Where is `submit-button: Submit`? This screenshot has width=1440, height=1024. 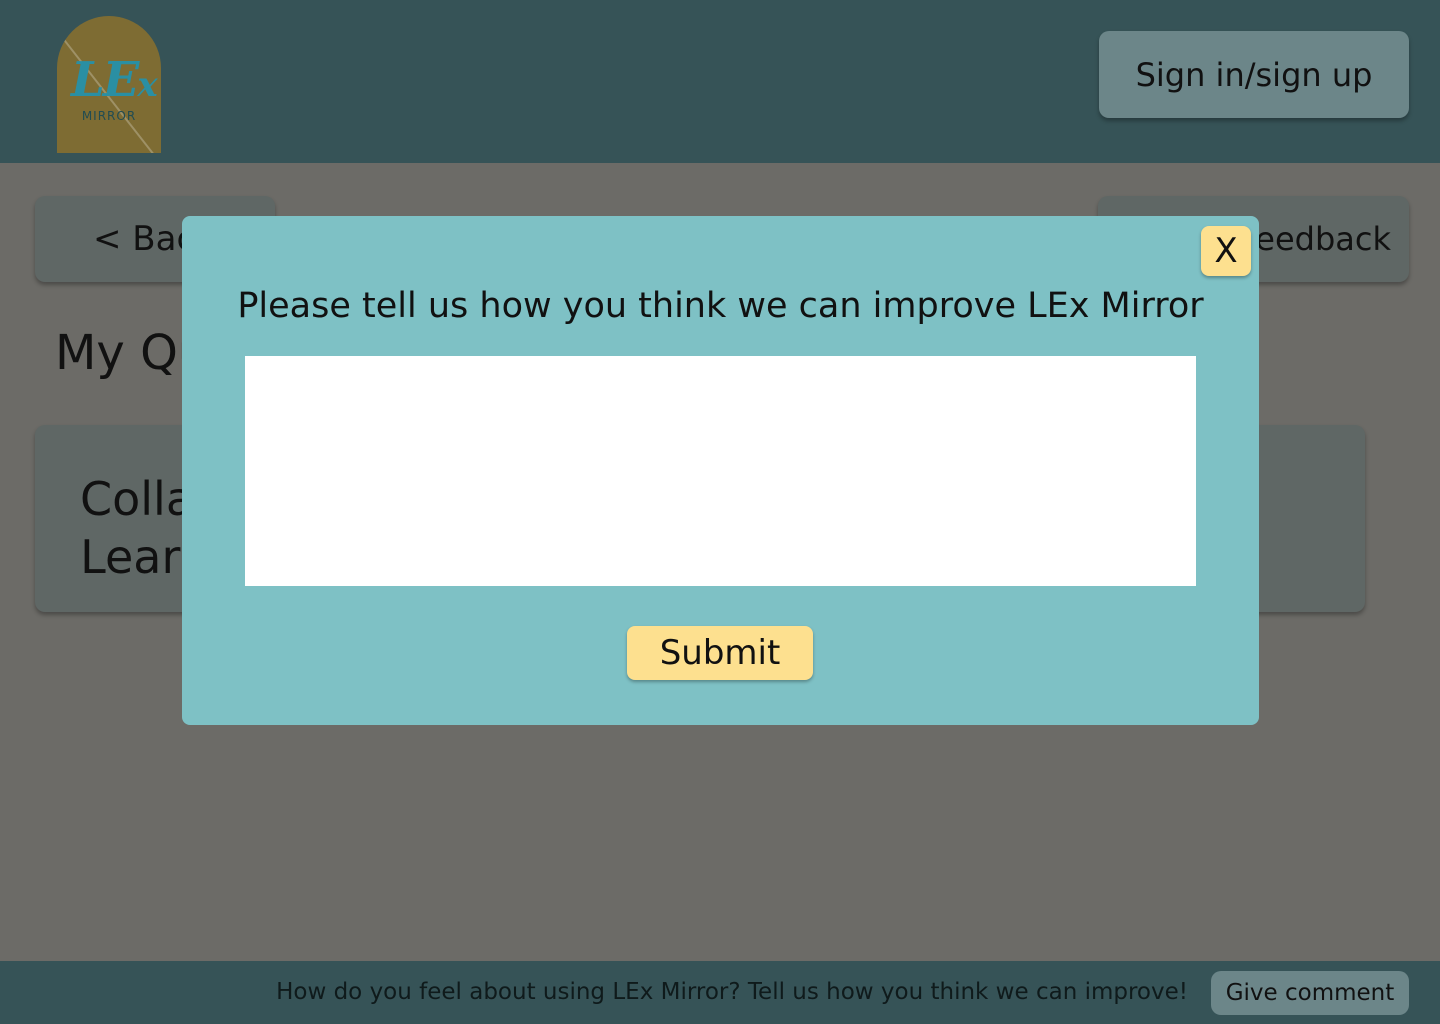 submit-button: Submit is located at coordinates (720, 653).